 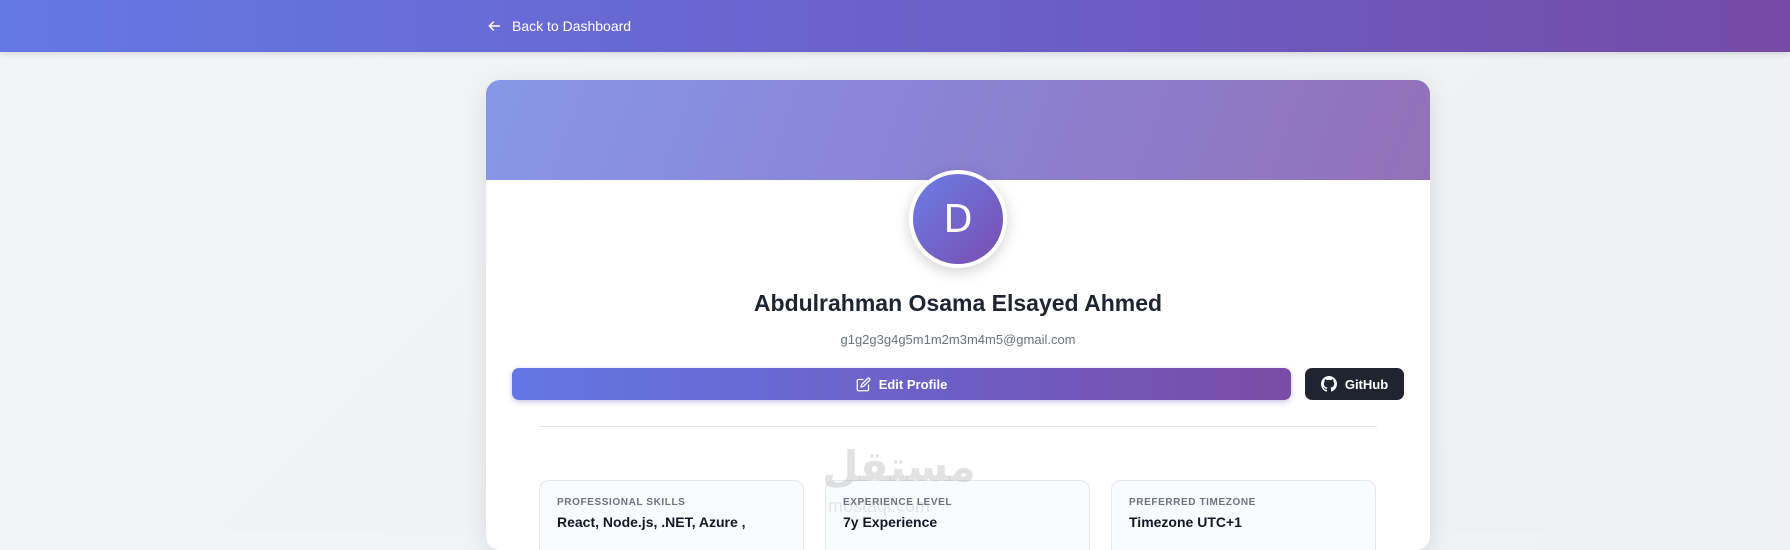 What do you see at coordinates (958, 426) in the screenshot?
I see `section-divider` at bounding box center [958, 426].